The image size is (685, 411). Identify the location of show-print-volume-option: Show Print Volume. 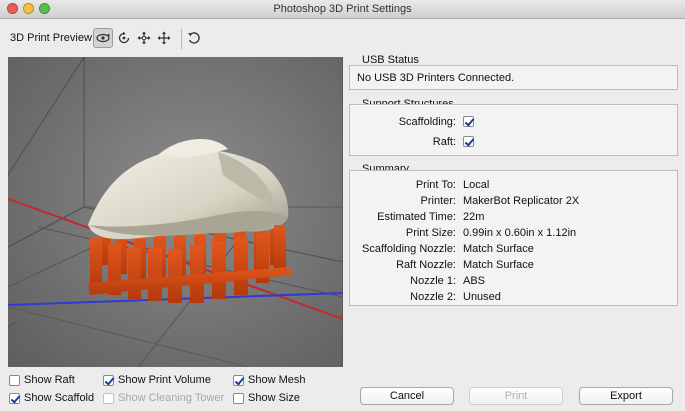
(157, 380).